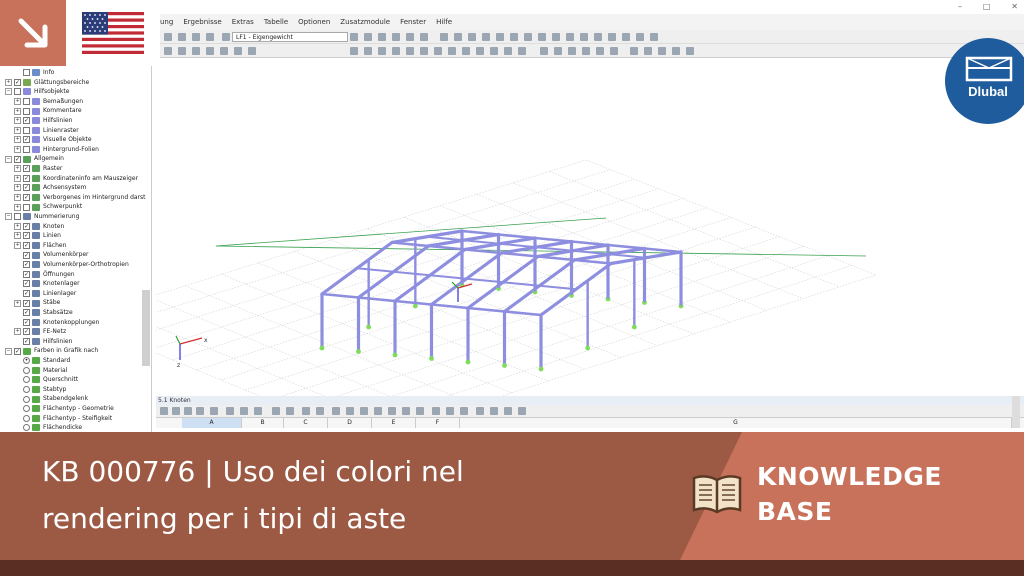 Image resolution: width=1024 pixels, height=576 pixels. Describe the element at coordinates (47, 284) in the screenshot. I see `navigator-item: ✓ Knotenlager` at that location.